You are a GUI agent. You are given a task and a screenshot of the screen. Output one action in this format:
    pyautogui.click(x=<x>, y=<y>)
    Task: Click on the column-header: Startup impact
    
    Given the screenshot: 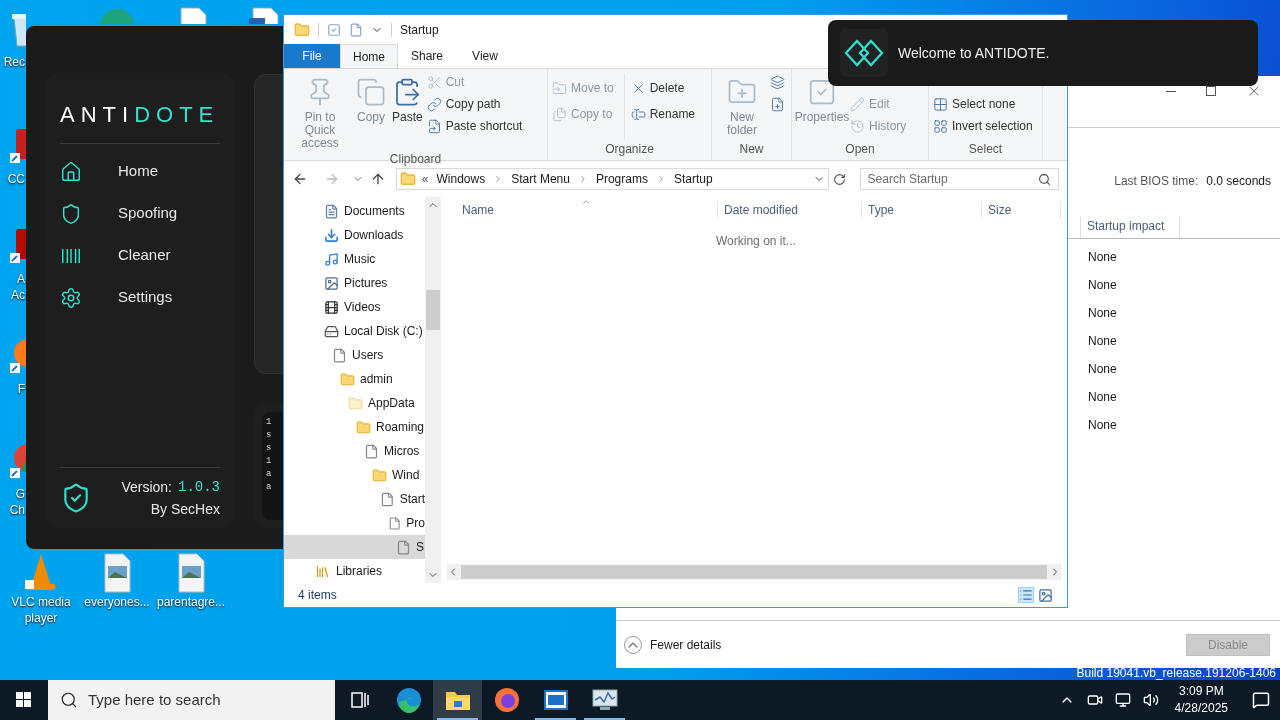 What is the action you would take?
    pyautogui.click(x=1130, y=227)
    